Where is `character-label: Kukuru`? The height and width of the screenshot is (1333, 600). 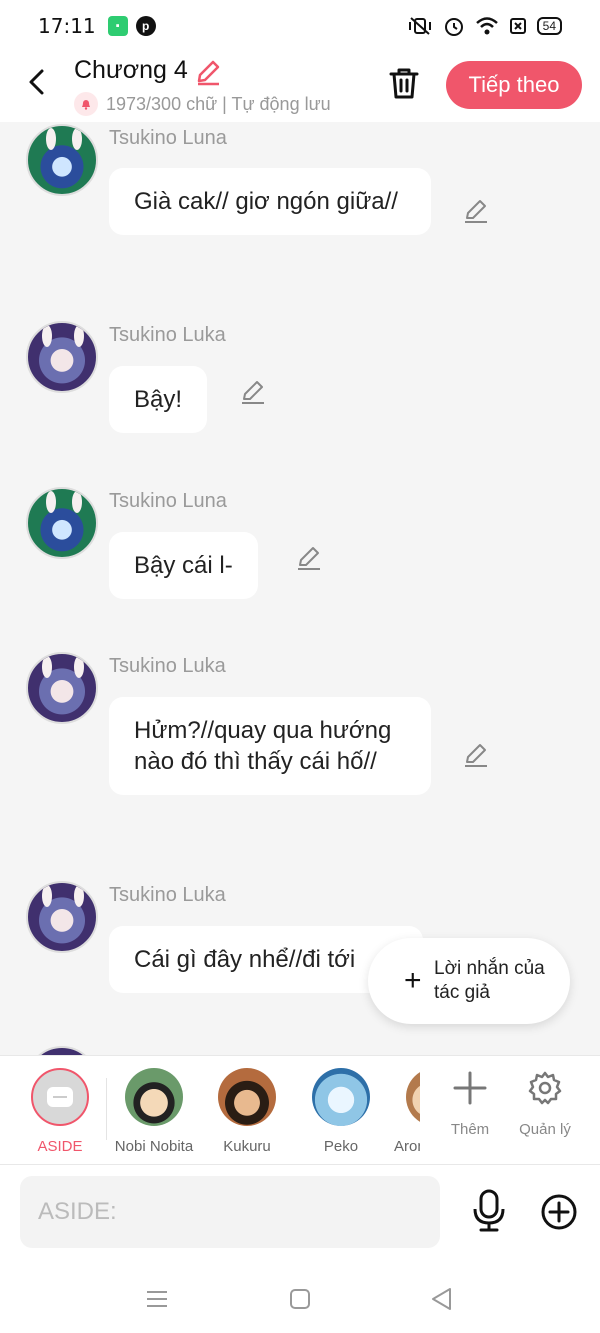 character-label: Kukuru is located at coordinates (247, 1146).